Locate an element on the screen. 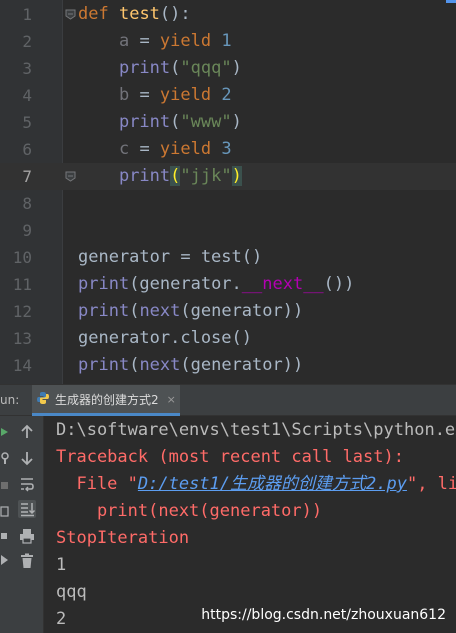  editor-line: 13 generator.close() is located at coordinates (228, 338).